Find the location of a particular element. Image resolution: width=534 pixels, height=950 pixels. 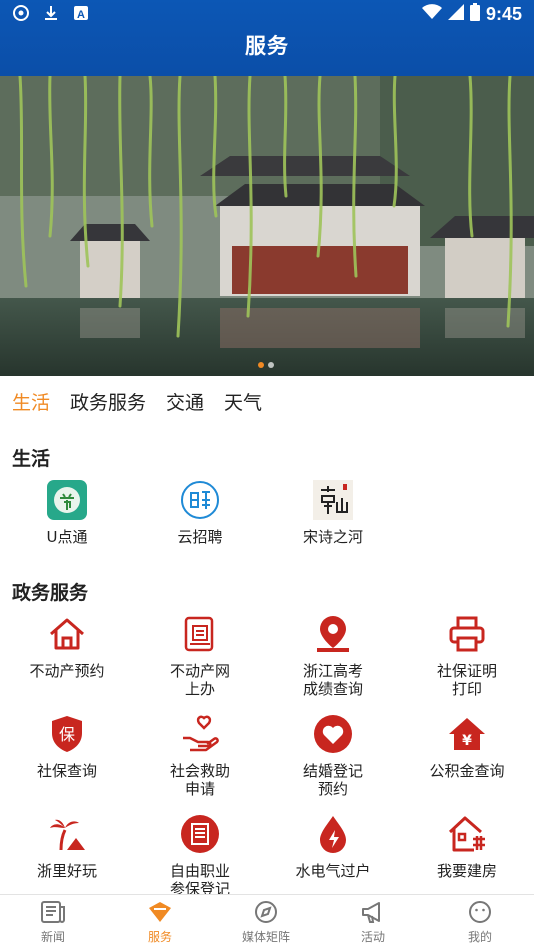

service-label: 我要建房 is located at coordinates (467, 871).